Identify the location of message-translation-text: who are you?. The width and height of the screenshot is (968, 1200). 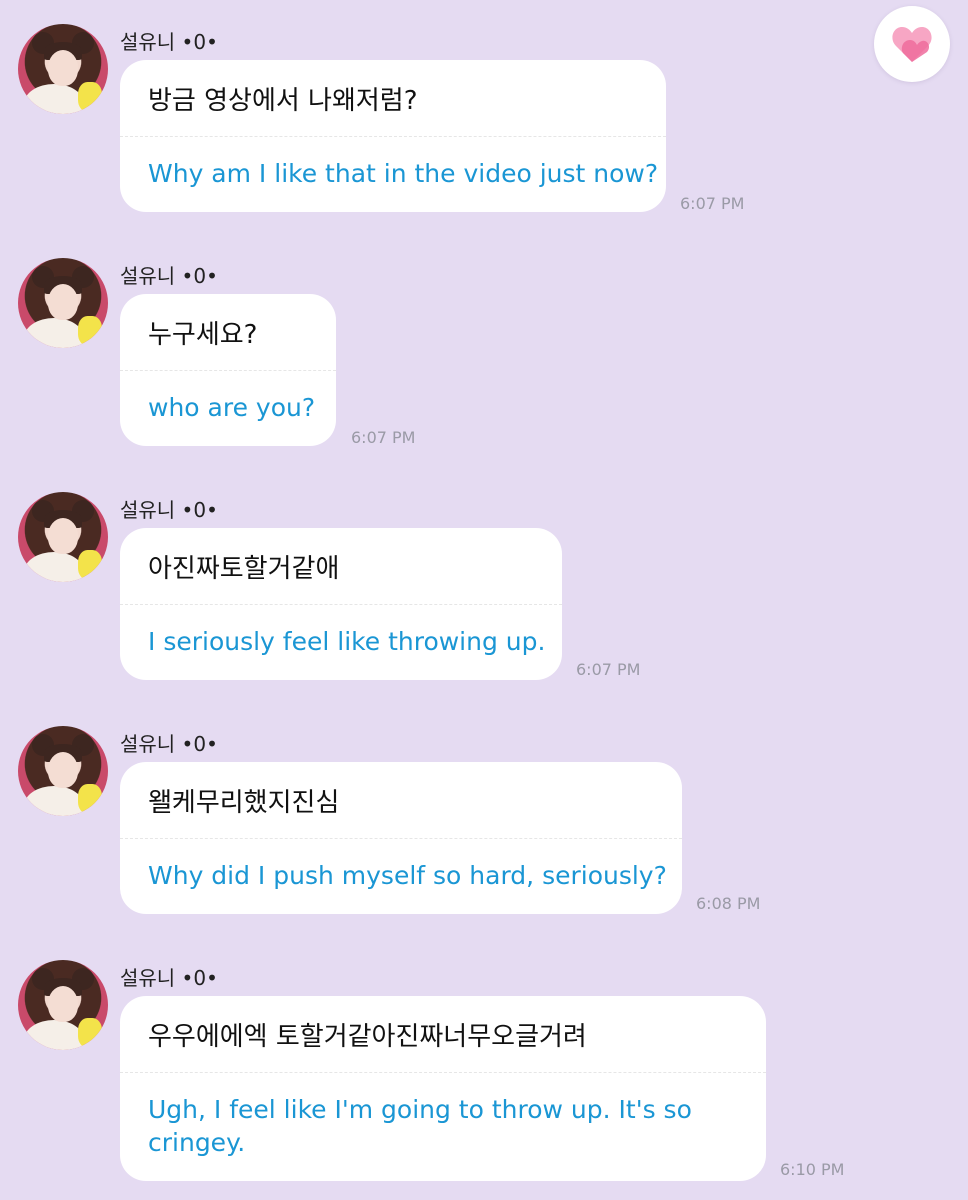
(232, 407).